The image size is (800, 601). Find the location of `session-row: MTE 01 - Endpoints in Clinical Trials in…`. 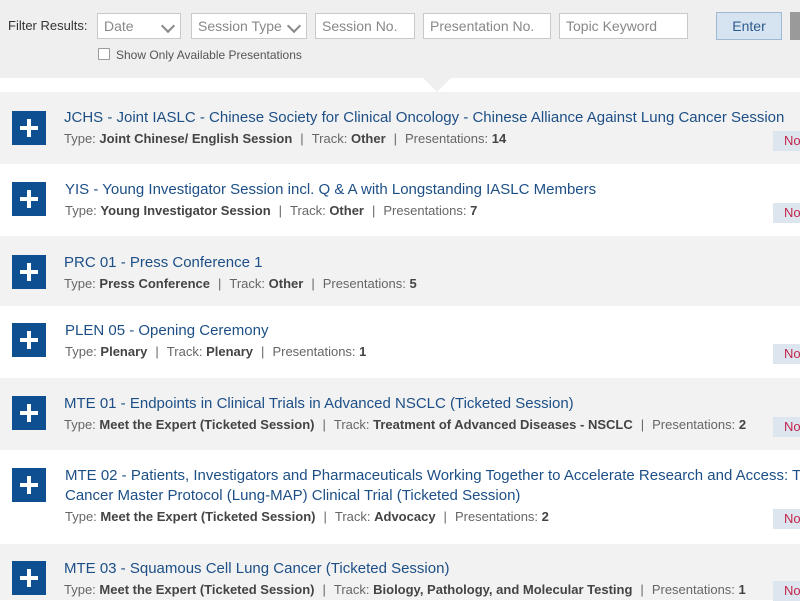

session-row: MTE 01 - Endpoints in Clinical Trials in… is located at coordinates (400, 414).